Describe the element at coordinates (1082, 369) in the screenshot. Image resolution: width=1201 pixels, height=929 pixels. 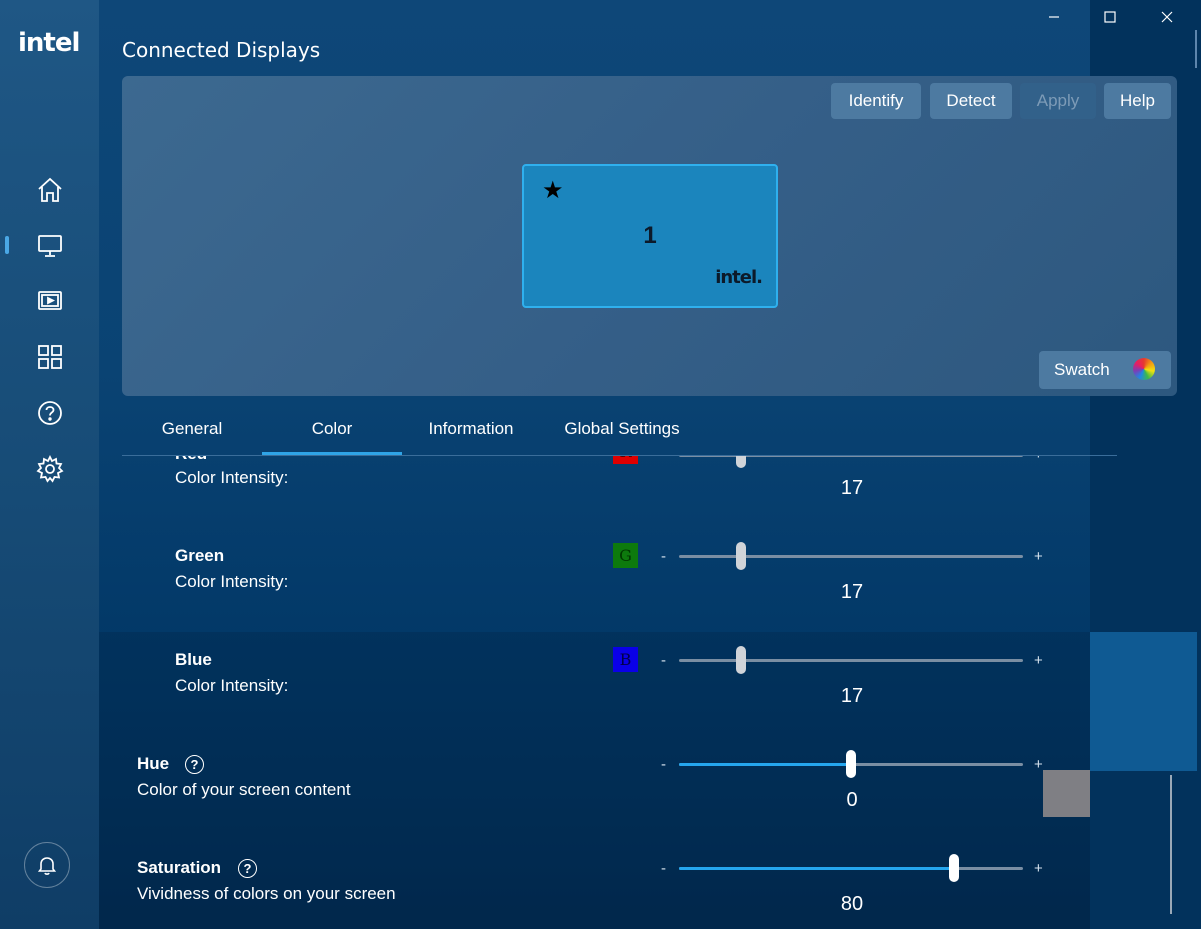
I see `swatch-label: Swatch` at that location.